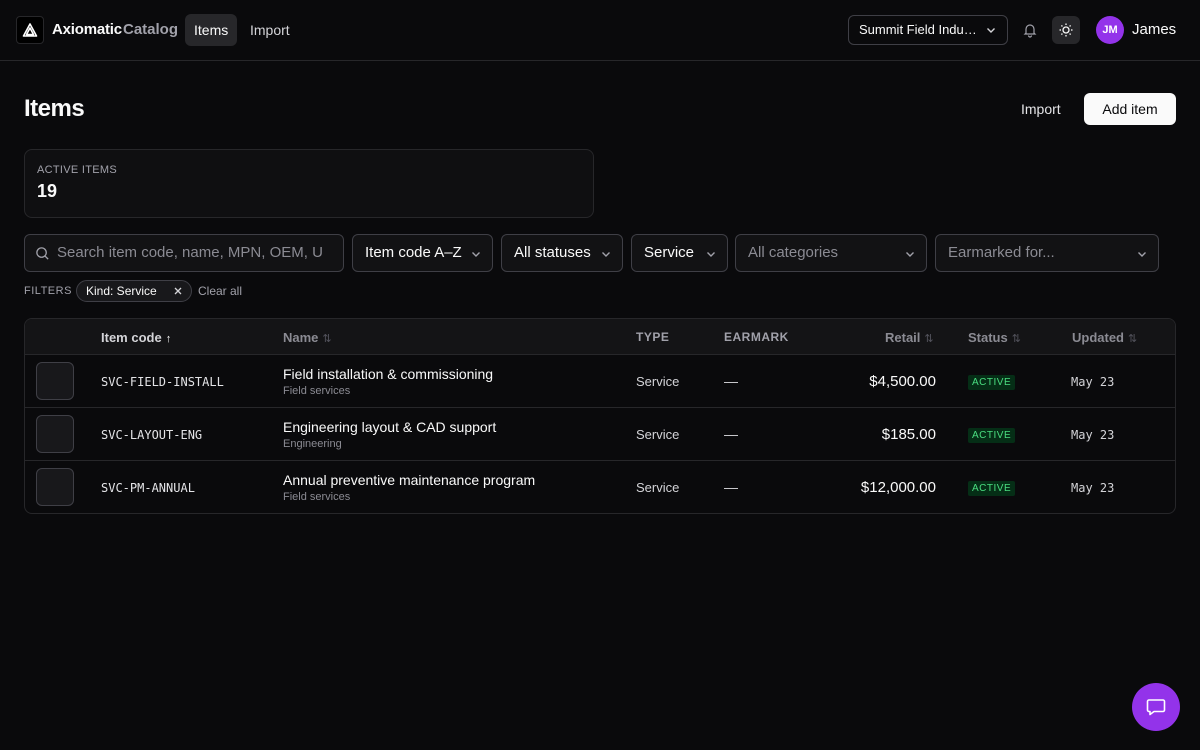  What do you see at coordinates (54, 108) in the screenshot?
I see `page-title: Items` at bounding box center [54, 108].